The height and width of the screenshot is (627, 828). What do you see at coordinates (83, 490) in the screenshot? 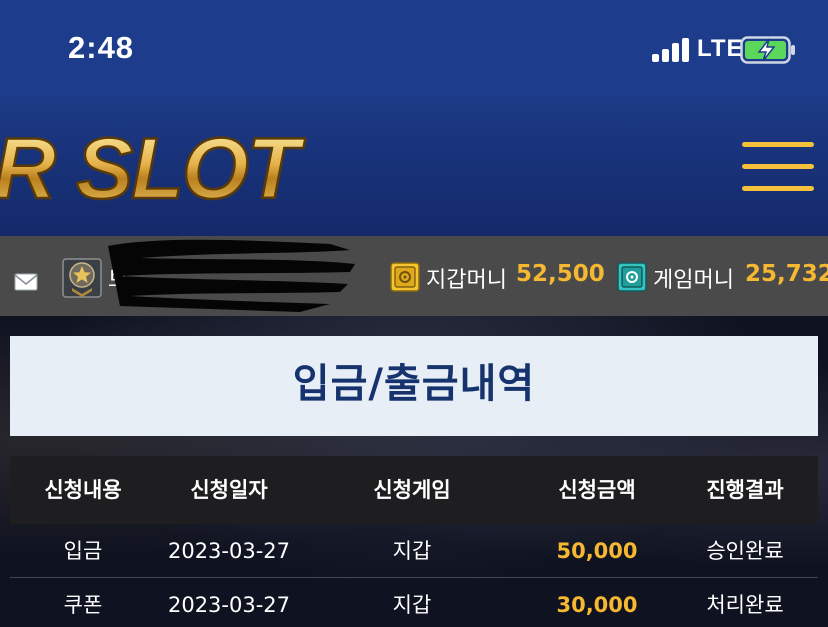
I see `column-header-type: 신청내용` at bounding box center [83, 490].